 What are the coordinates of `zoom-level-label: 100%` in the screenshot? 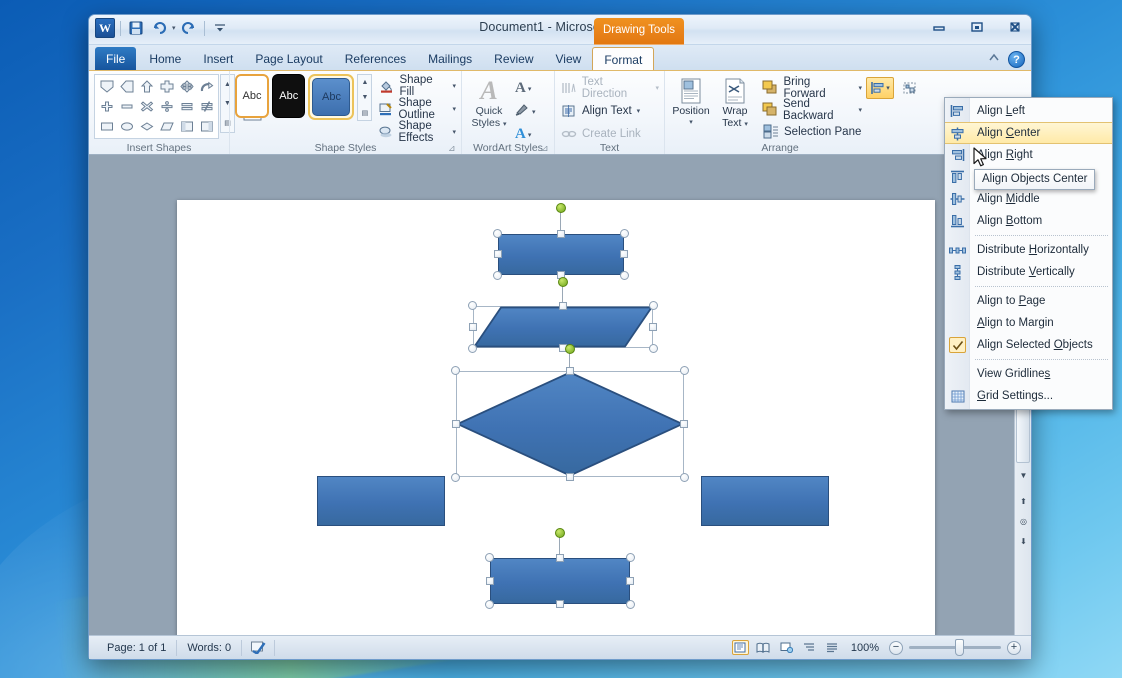 It's located at (865, 648).